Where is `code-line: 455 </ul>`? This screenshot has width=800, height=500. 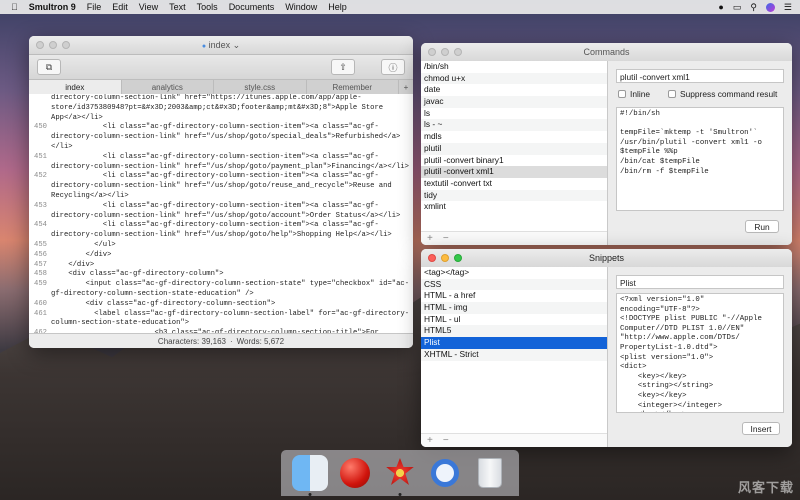
code-line: 455 </ul> is located at coordinates (221, 246).